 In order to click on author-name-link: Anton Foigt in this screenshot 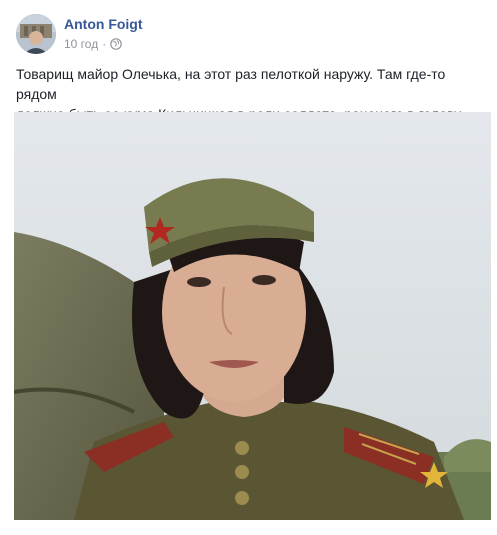, I will do `click(103, 24)`.